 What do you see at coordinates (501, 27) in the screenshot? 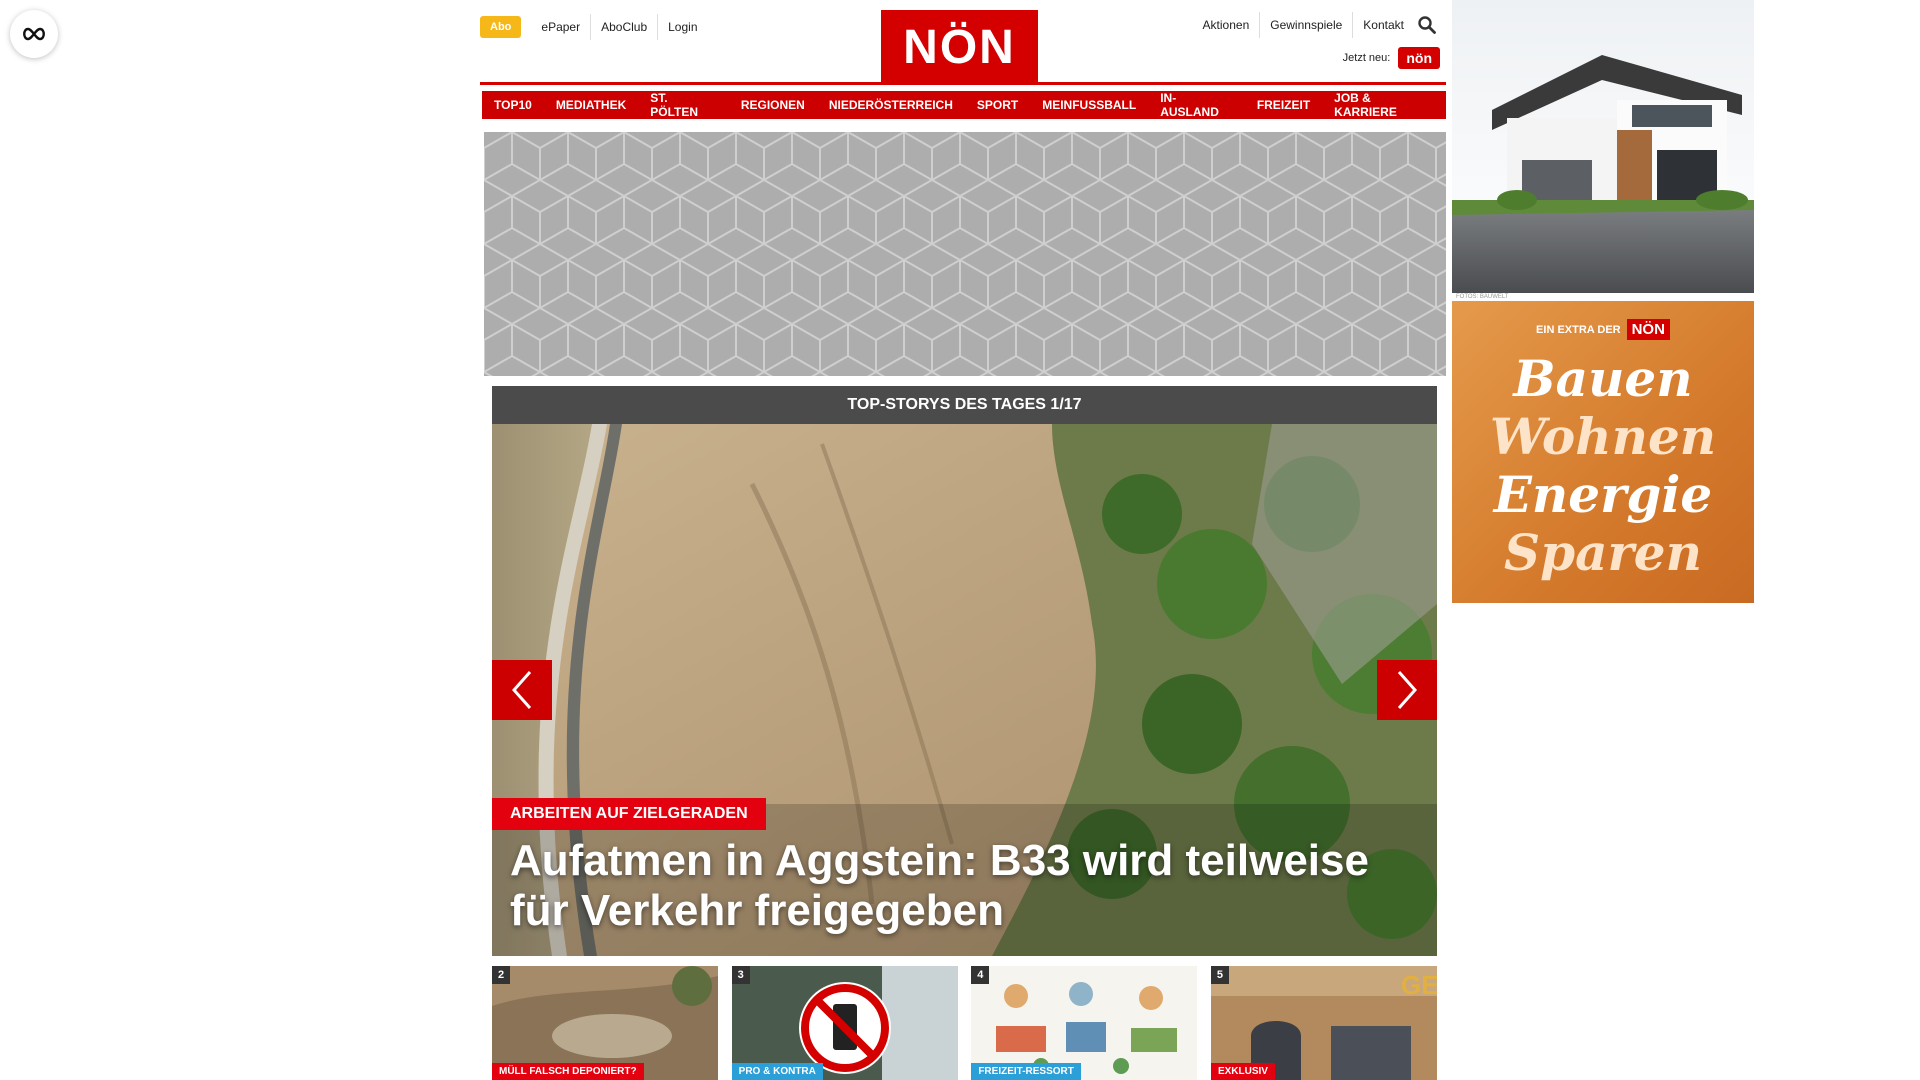
I see `abo-button: Abo` at bounding box center [501, 27].